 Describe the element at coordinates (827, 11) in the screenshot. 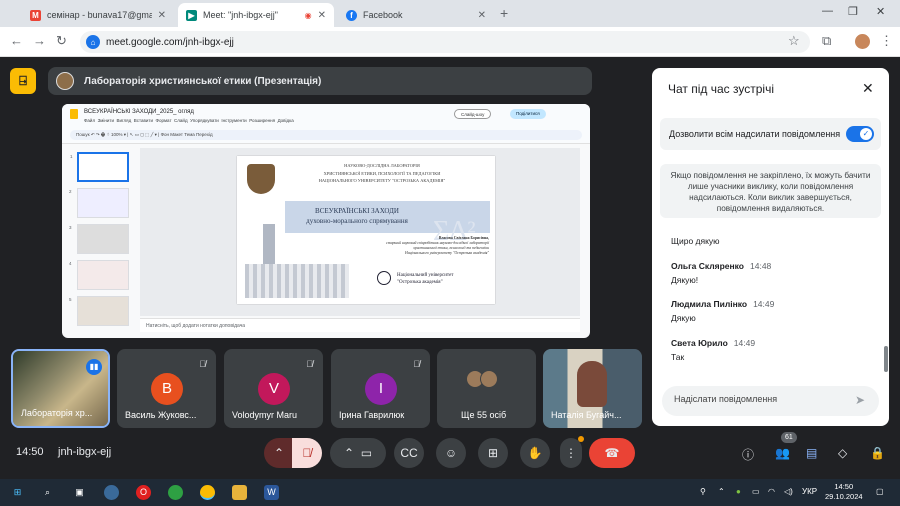

I see `minimize-icon: —` at that location.